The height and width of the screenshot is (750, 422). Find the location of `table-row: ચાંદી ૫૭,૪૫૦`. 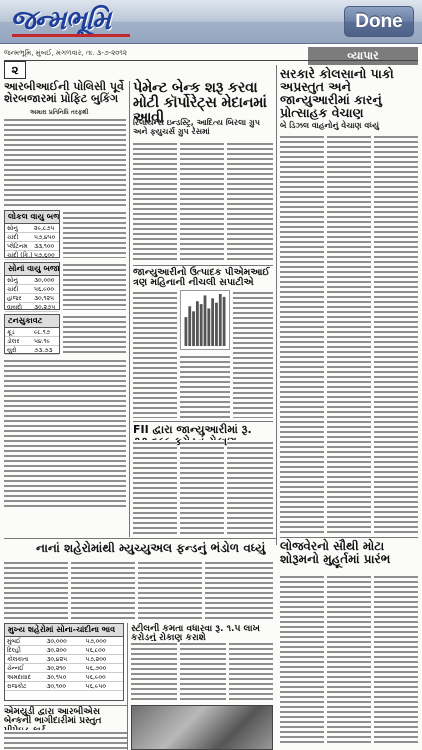

table-row: ચાંદી ૫૭,૪૫૦ is located at coordinates (32, 237).